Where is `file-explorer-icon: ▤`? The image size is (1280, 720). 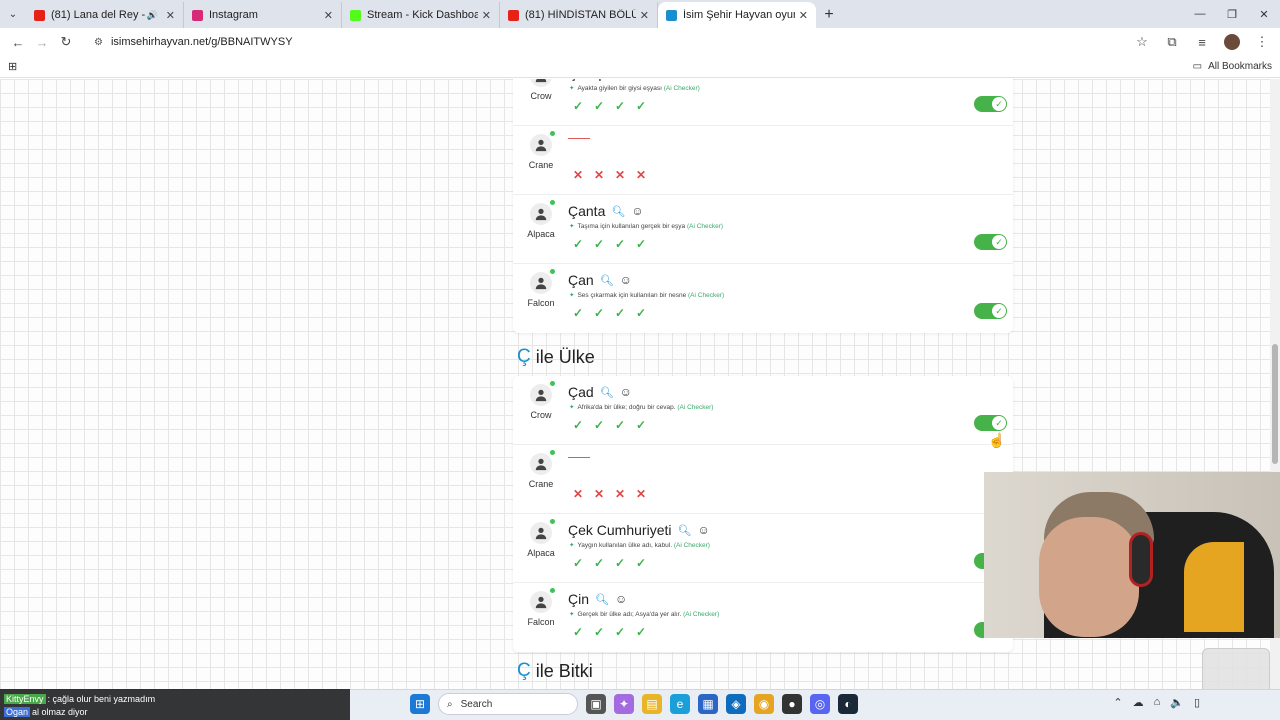
file-explorer-icon: ▤ is located at coordinates (652, 704).